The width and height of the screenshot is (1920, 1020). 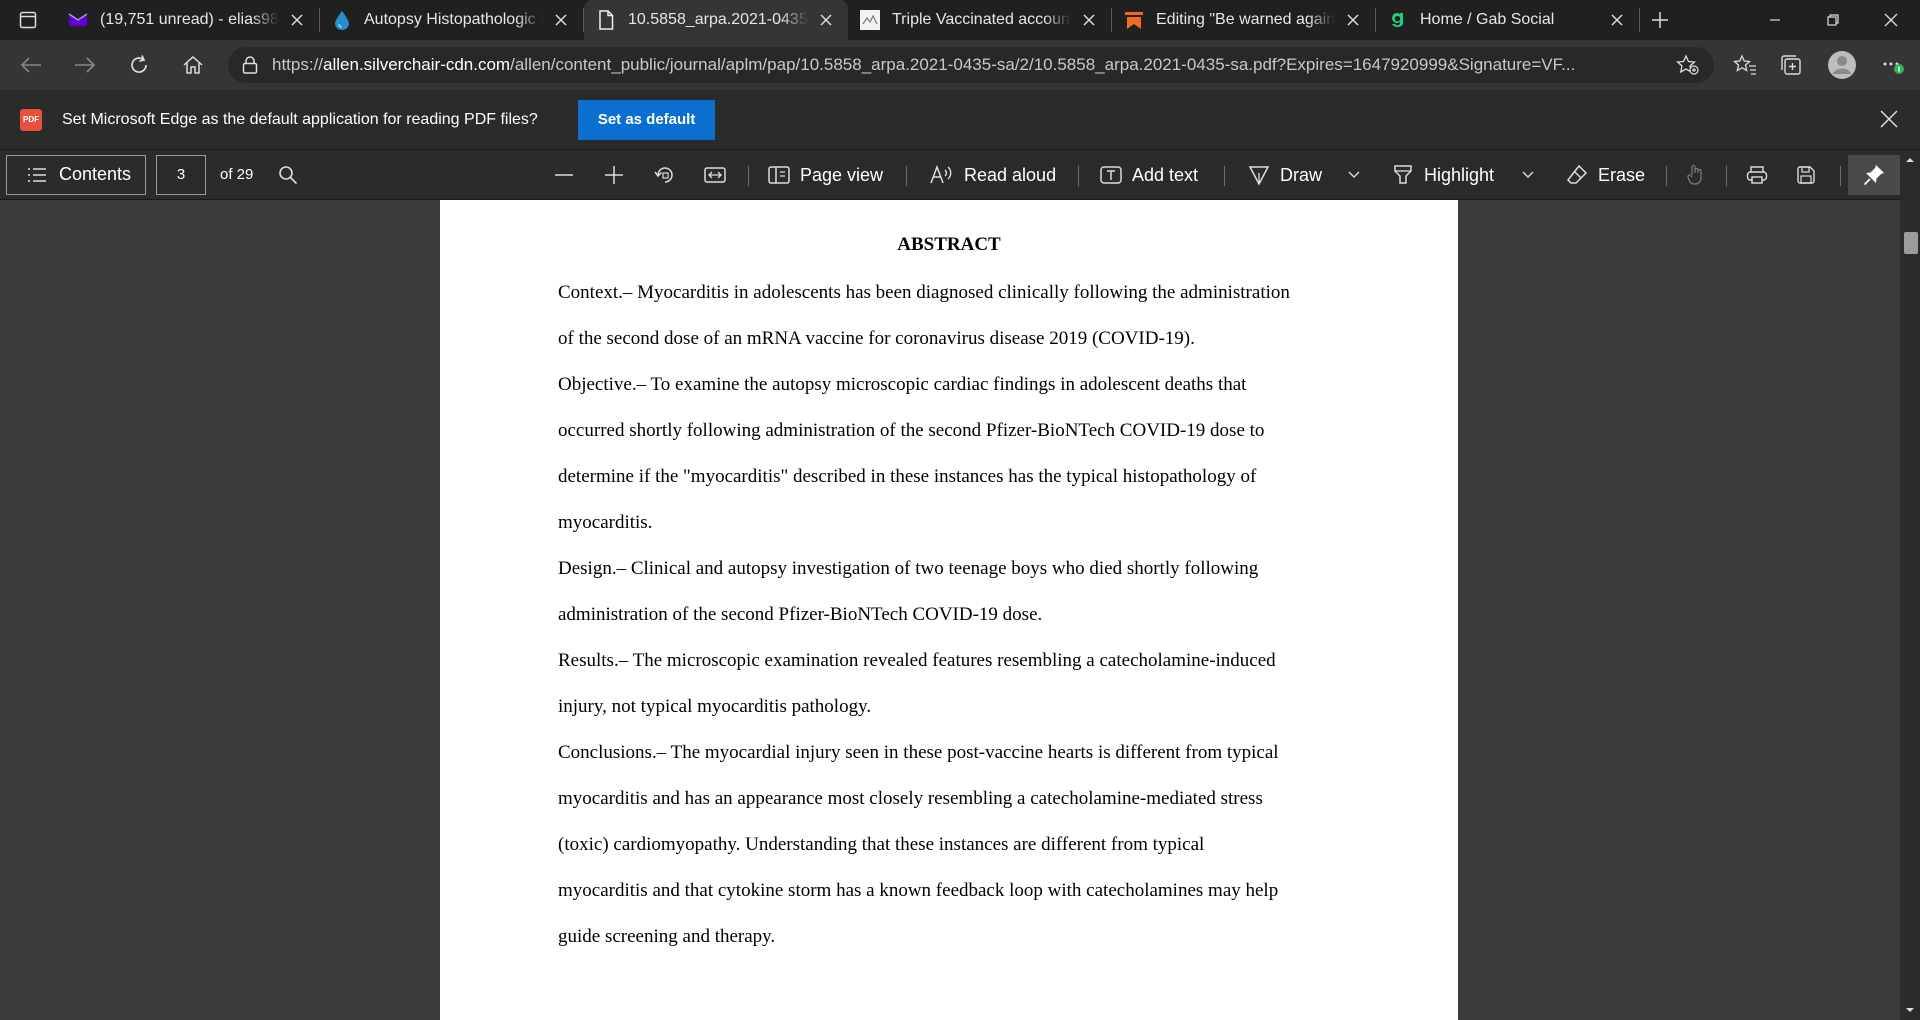 I want to click on tab-title: (19,751 unread) - elias98_99, so click(x=189, y=19).